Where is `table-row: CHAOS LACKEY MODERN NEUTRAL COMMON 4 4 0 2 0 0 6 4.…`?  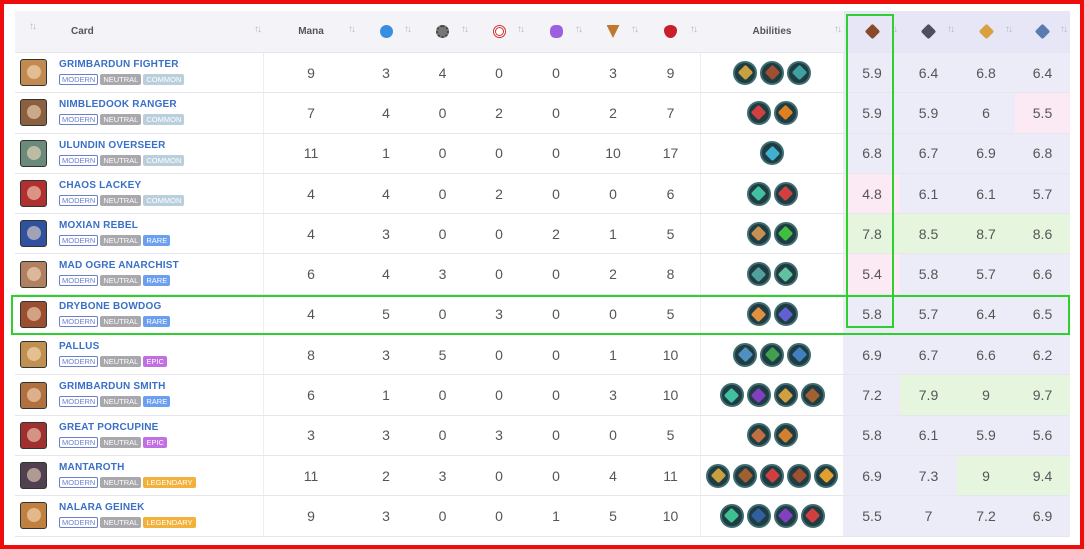 table-row: CHAOS LACKEY MODERN NEUTRAL COMMON 4 4 0 2 0 0 6 4.… is located at coordinates (542, 194).